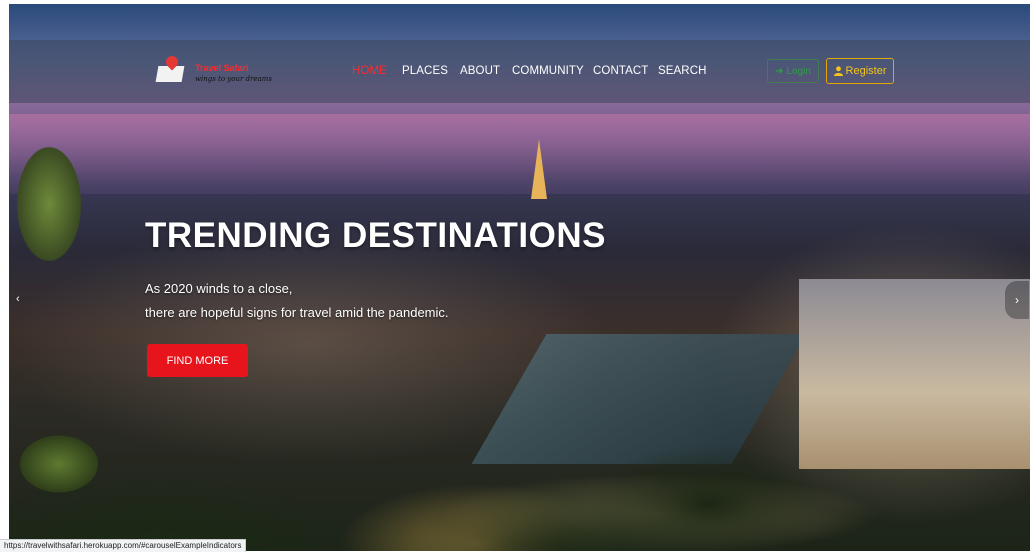 The height and width of the screenshot is (552, 1030). I want to click on chevron-left-icon: ‹, so click(18, 299).